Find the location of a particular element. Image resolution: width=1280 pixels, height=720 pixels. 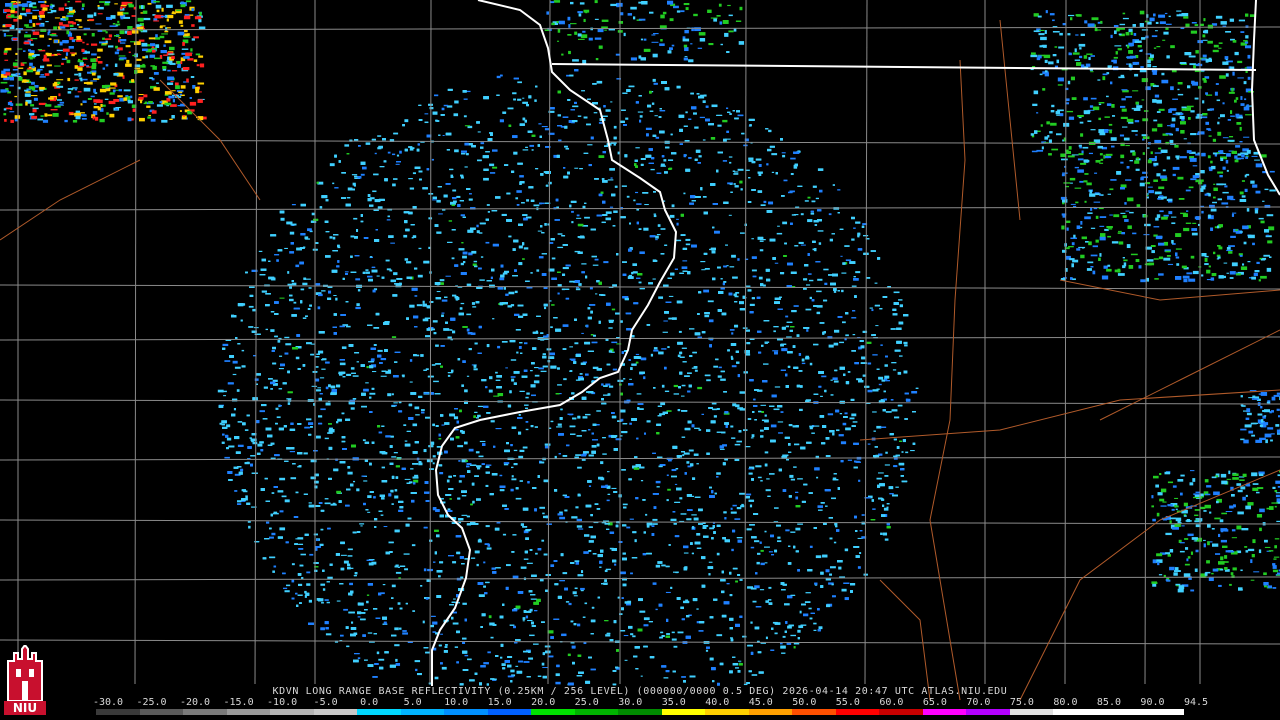

scale-label: 55.0 is located at coordinates (847, 702).